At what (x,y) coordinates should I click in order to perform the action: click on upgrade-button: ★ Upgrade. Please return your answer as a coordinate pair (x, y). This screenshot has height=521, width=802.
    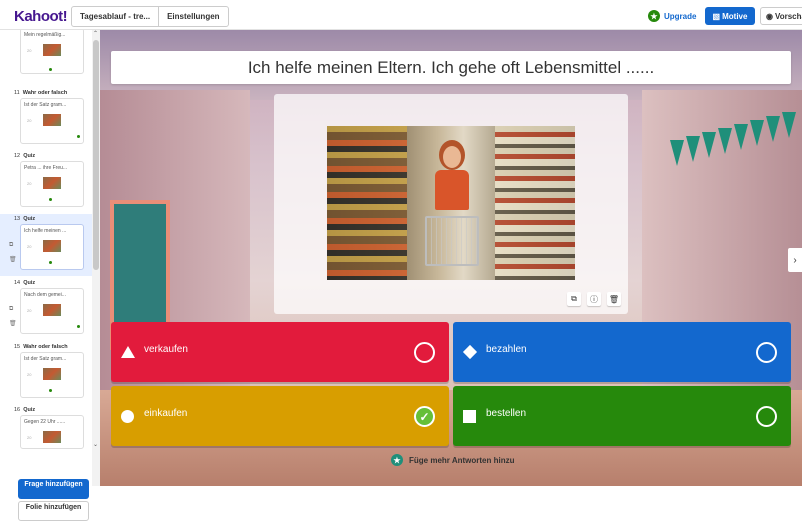
    Looking at the image, I should click on (672, 16).